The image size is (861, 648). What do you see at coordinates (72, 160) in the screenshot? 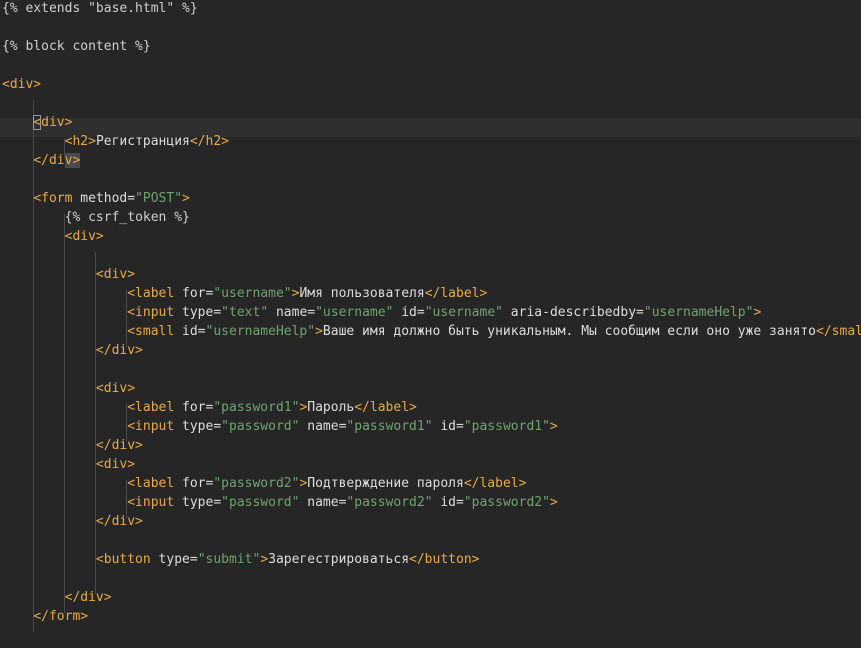
I see `bracket-match-token: v>` at bounding box center [72, 160].